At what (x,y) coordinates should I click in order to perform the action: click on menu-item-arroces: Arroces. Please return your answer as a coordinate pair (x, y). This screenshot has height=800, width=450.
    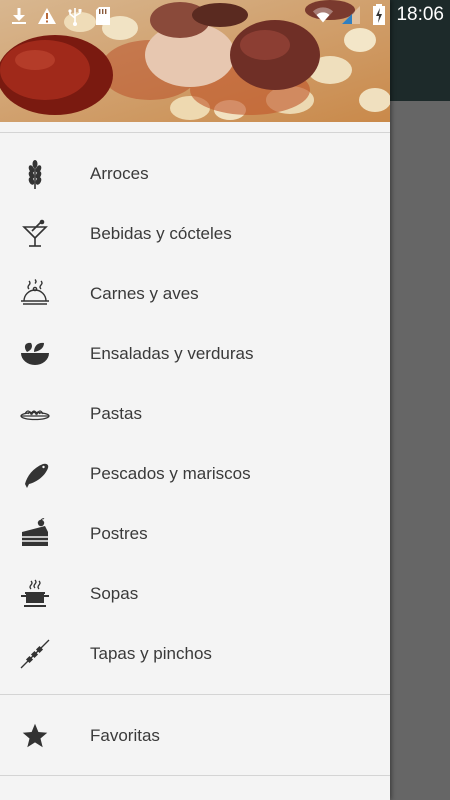
    Looking at the image, I should click on (195, 174).